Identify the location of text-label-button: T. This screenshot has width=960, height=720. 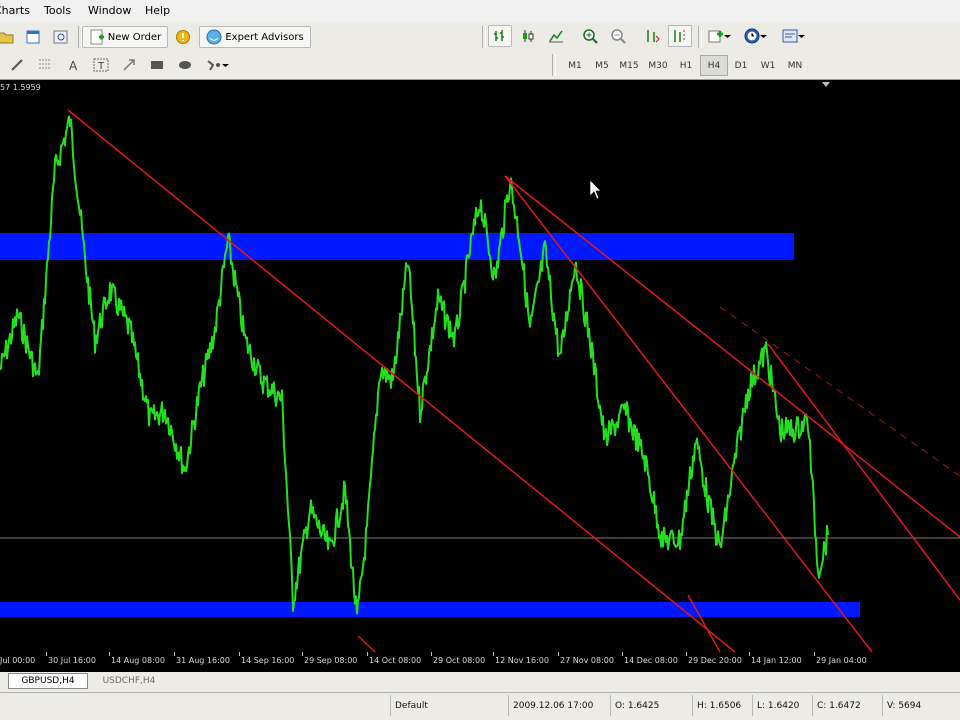
(101, 65).